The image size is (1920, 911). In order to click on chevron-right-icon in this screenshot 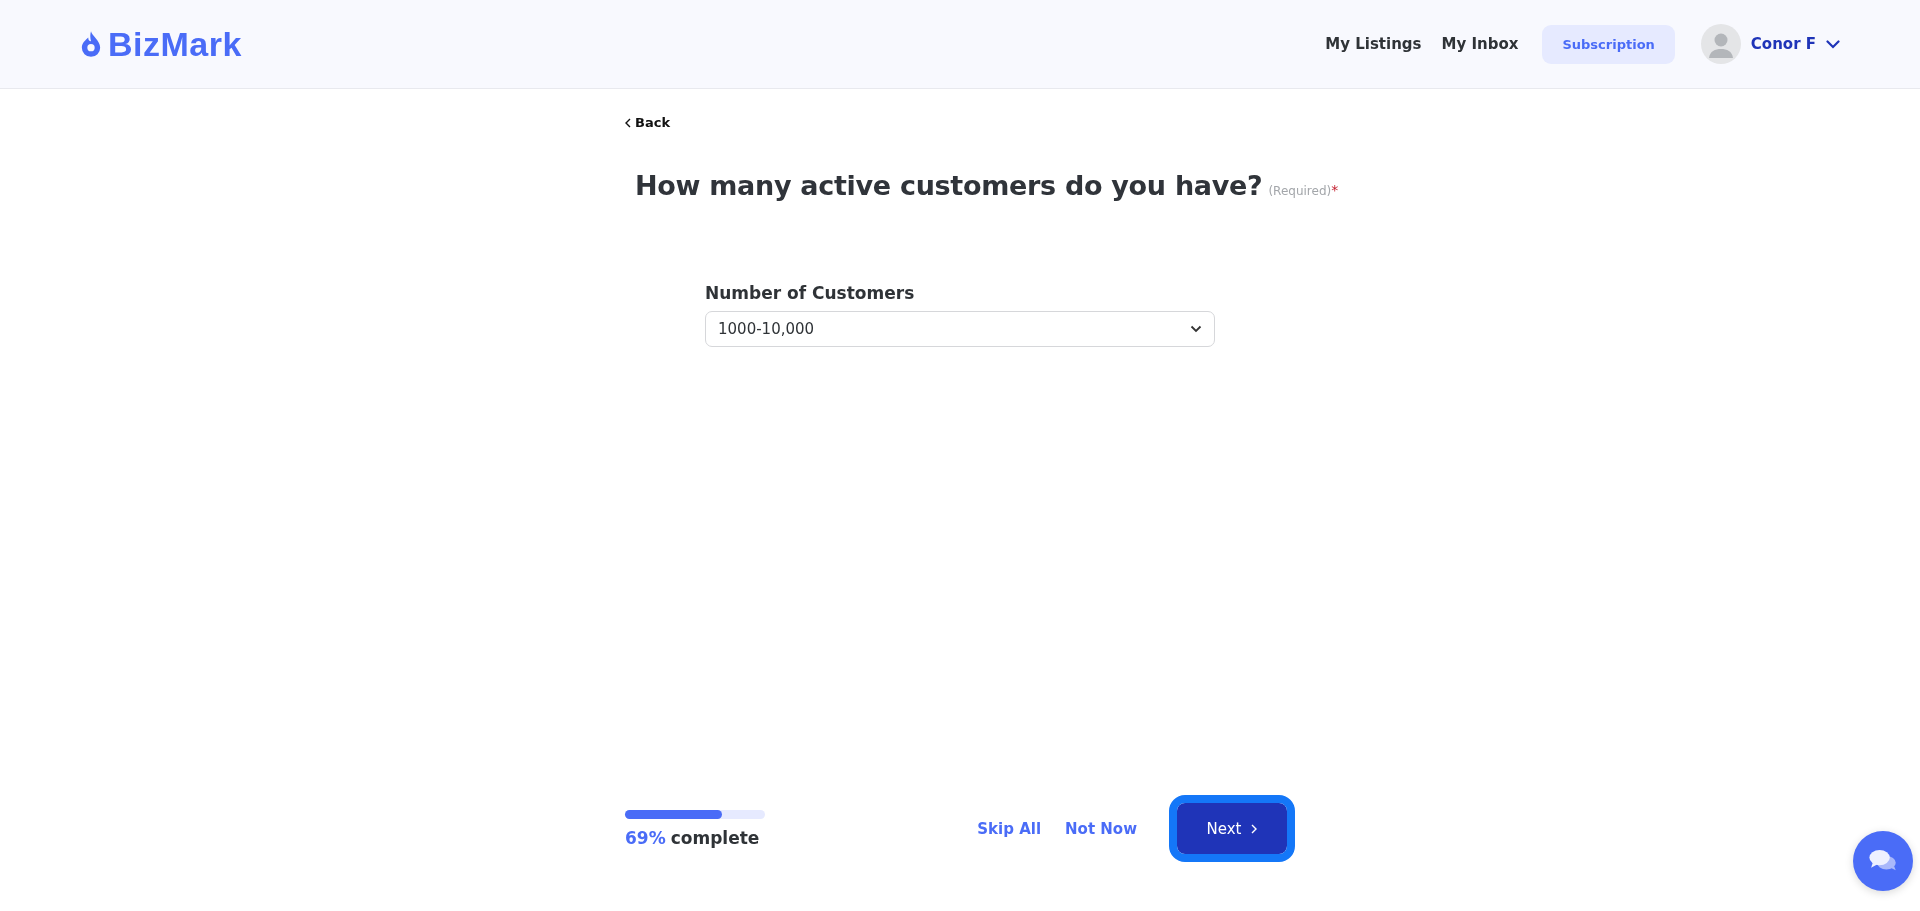, I will do `click(1254, 828)`.